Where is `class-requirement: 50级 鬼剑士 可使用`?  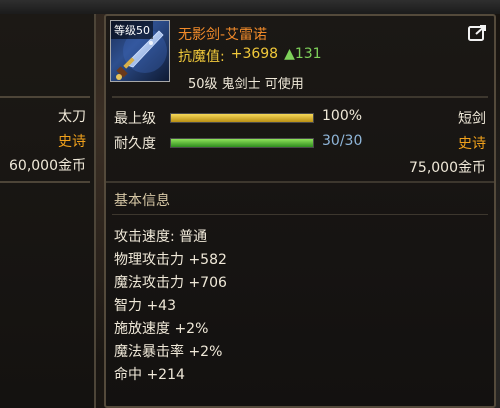
class-requirement: 50级 鬼剑士 可使用 is located at coordinates (246, 84).